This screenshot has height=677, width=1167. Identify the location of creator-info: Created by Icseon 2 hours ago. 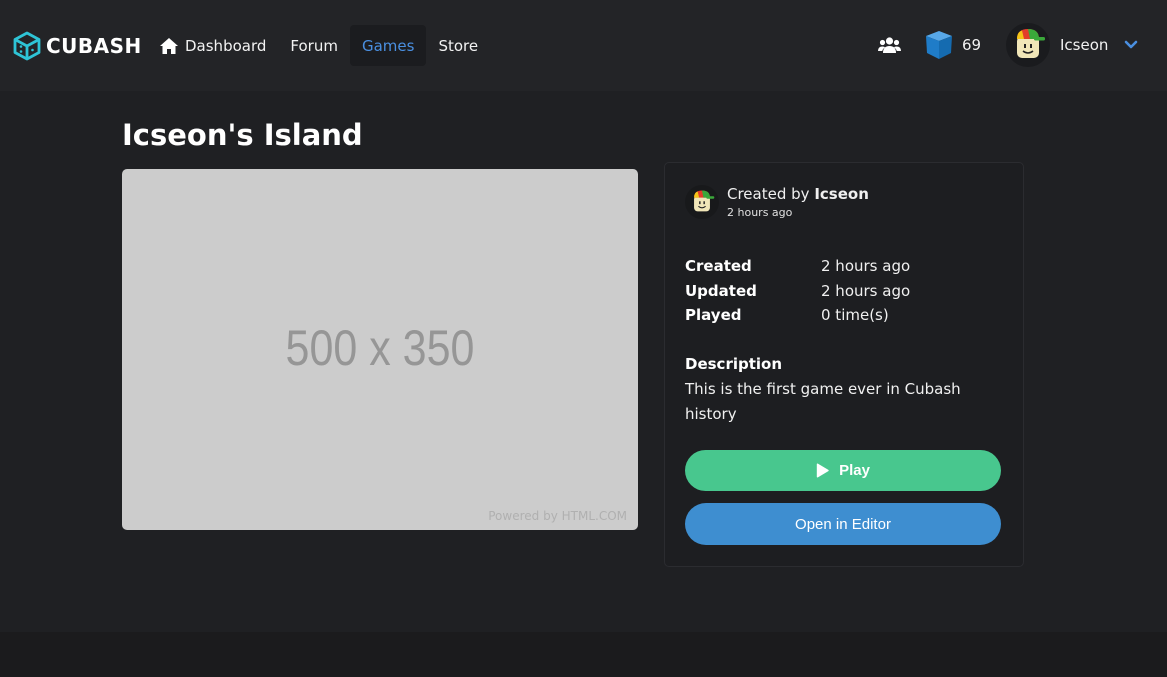
(777, 202).